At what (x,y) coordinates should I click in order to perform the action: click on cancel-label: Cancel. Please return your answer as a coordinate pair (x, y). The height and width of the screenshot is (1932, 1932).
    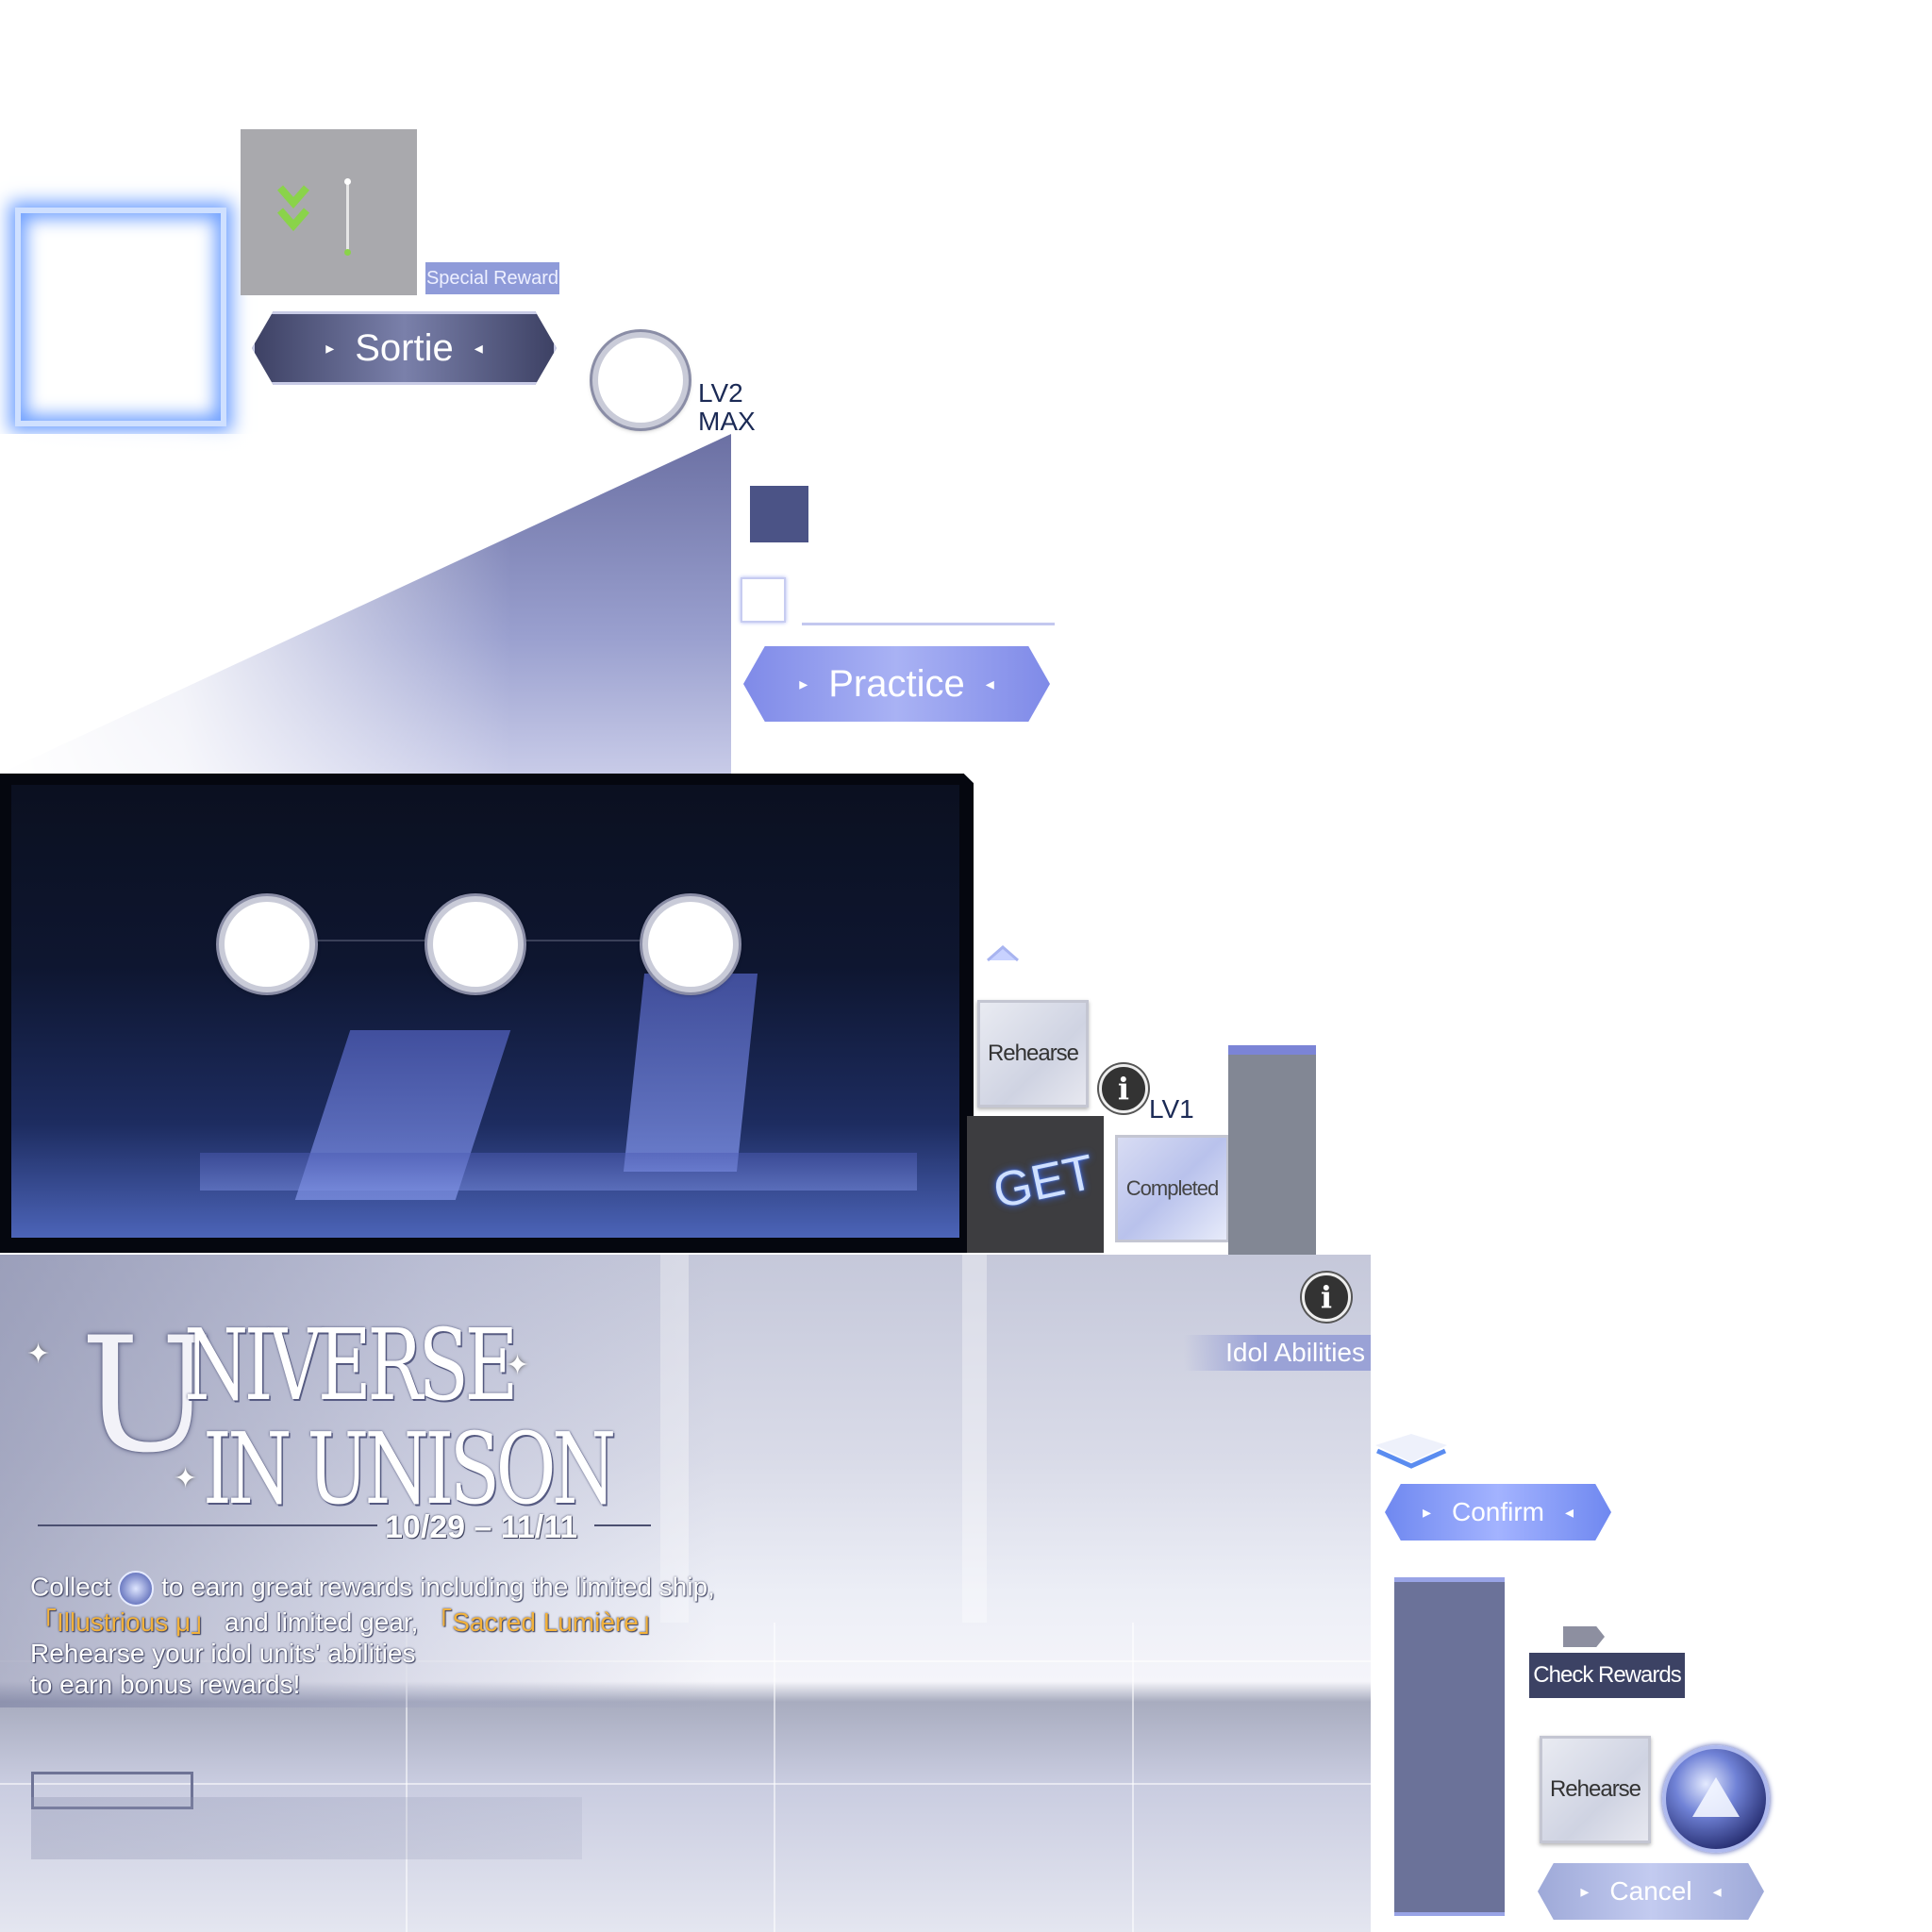
    Looking at the image, I should click on (1650, 1891).